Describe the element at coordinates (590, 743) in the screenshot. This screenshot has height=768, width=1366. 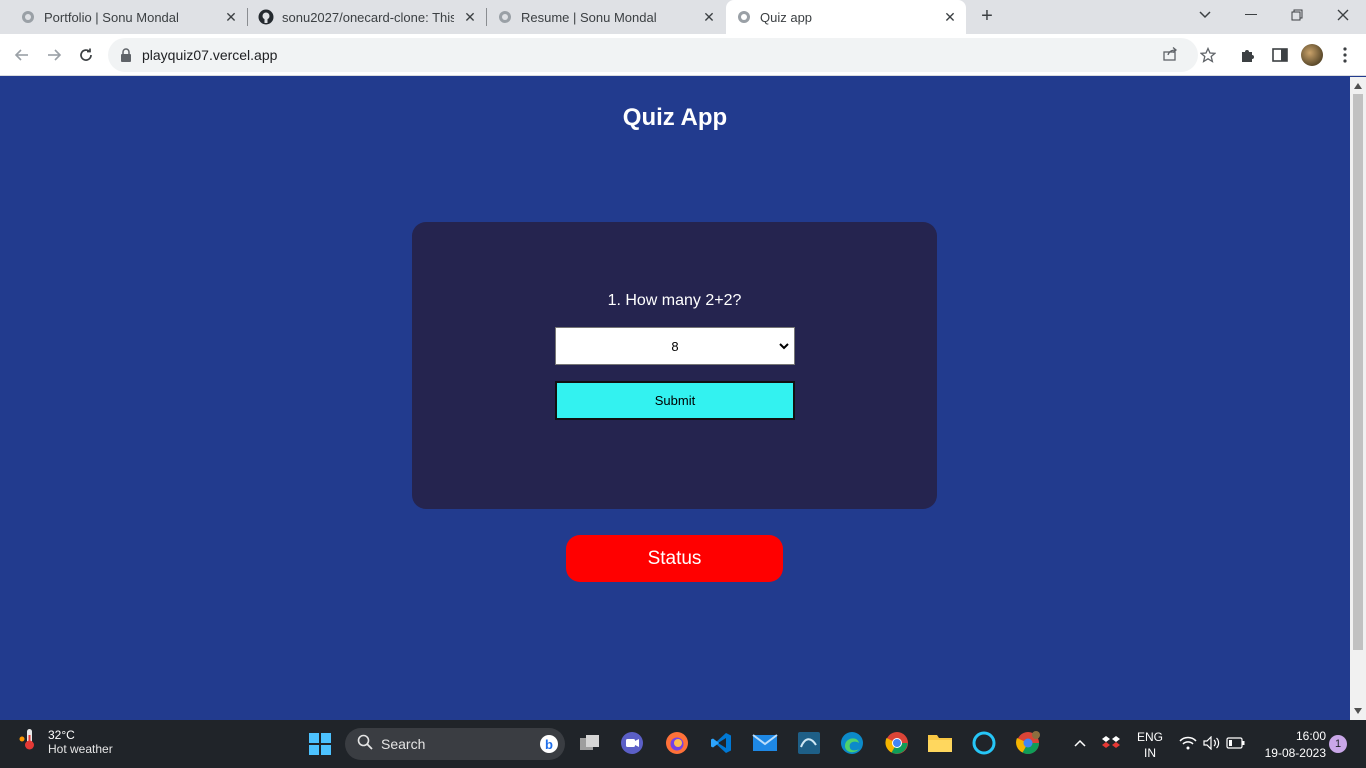
I see `task-view-icon` at that location.